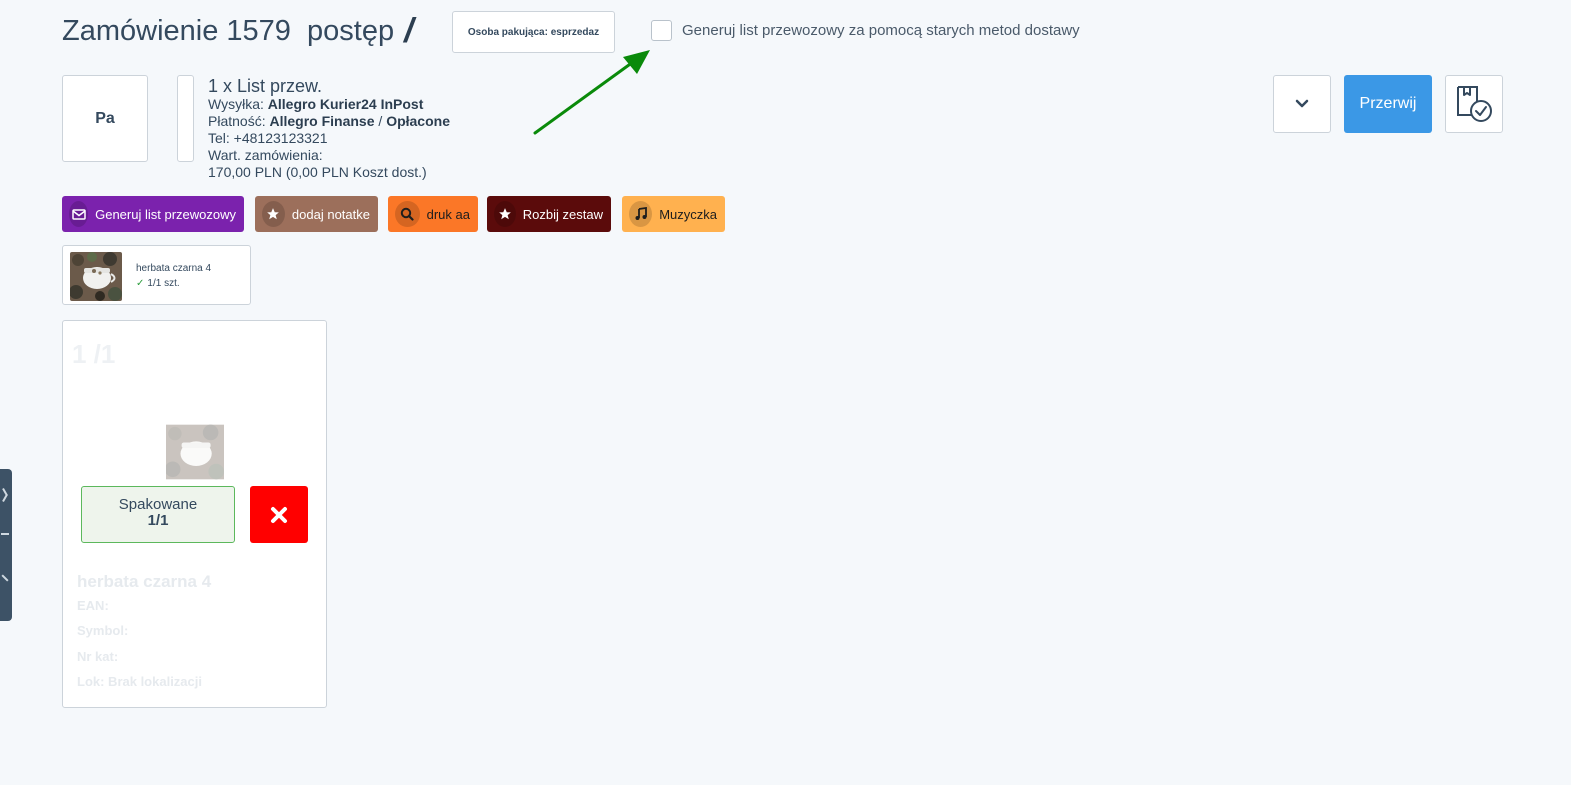 The height and width of the screenshot is (785, 1571). What do you see at coordinates (94, 354) in the screenshot?
I see `item-counter: 1 /1` at bounding box center [94, 354].